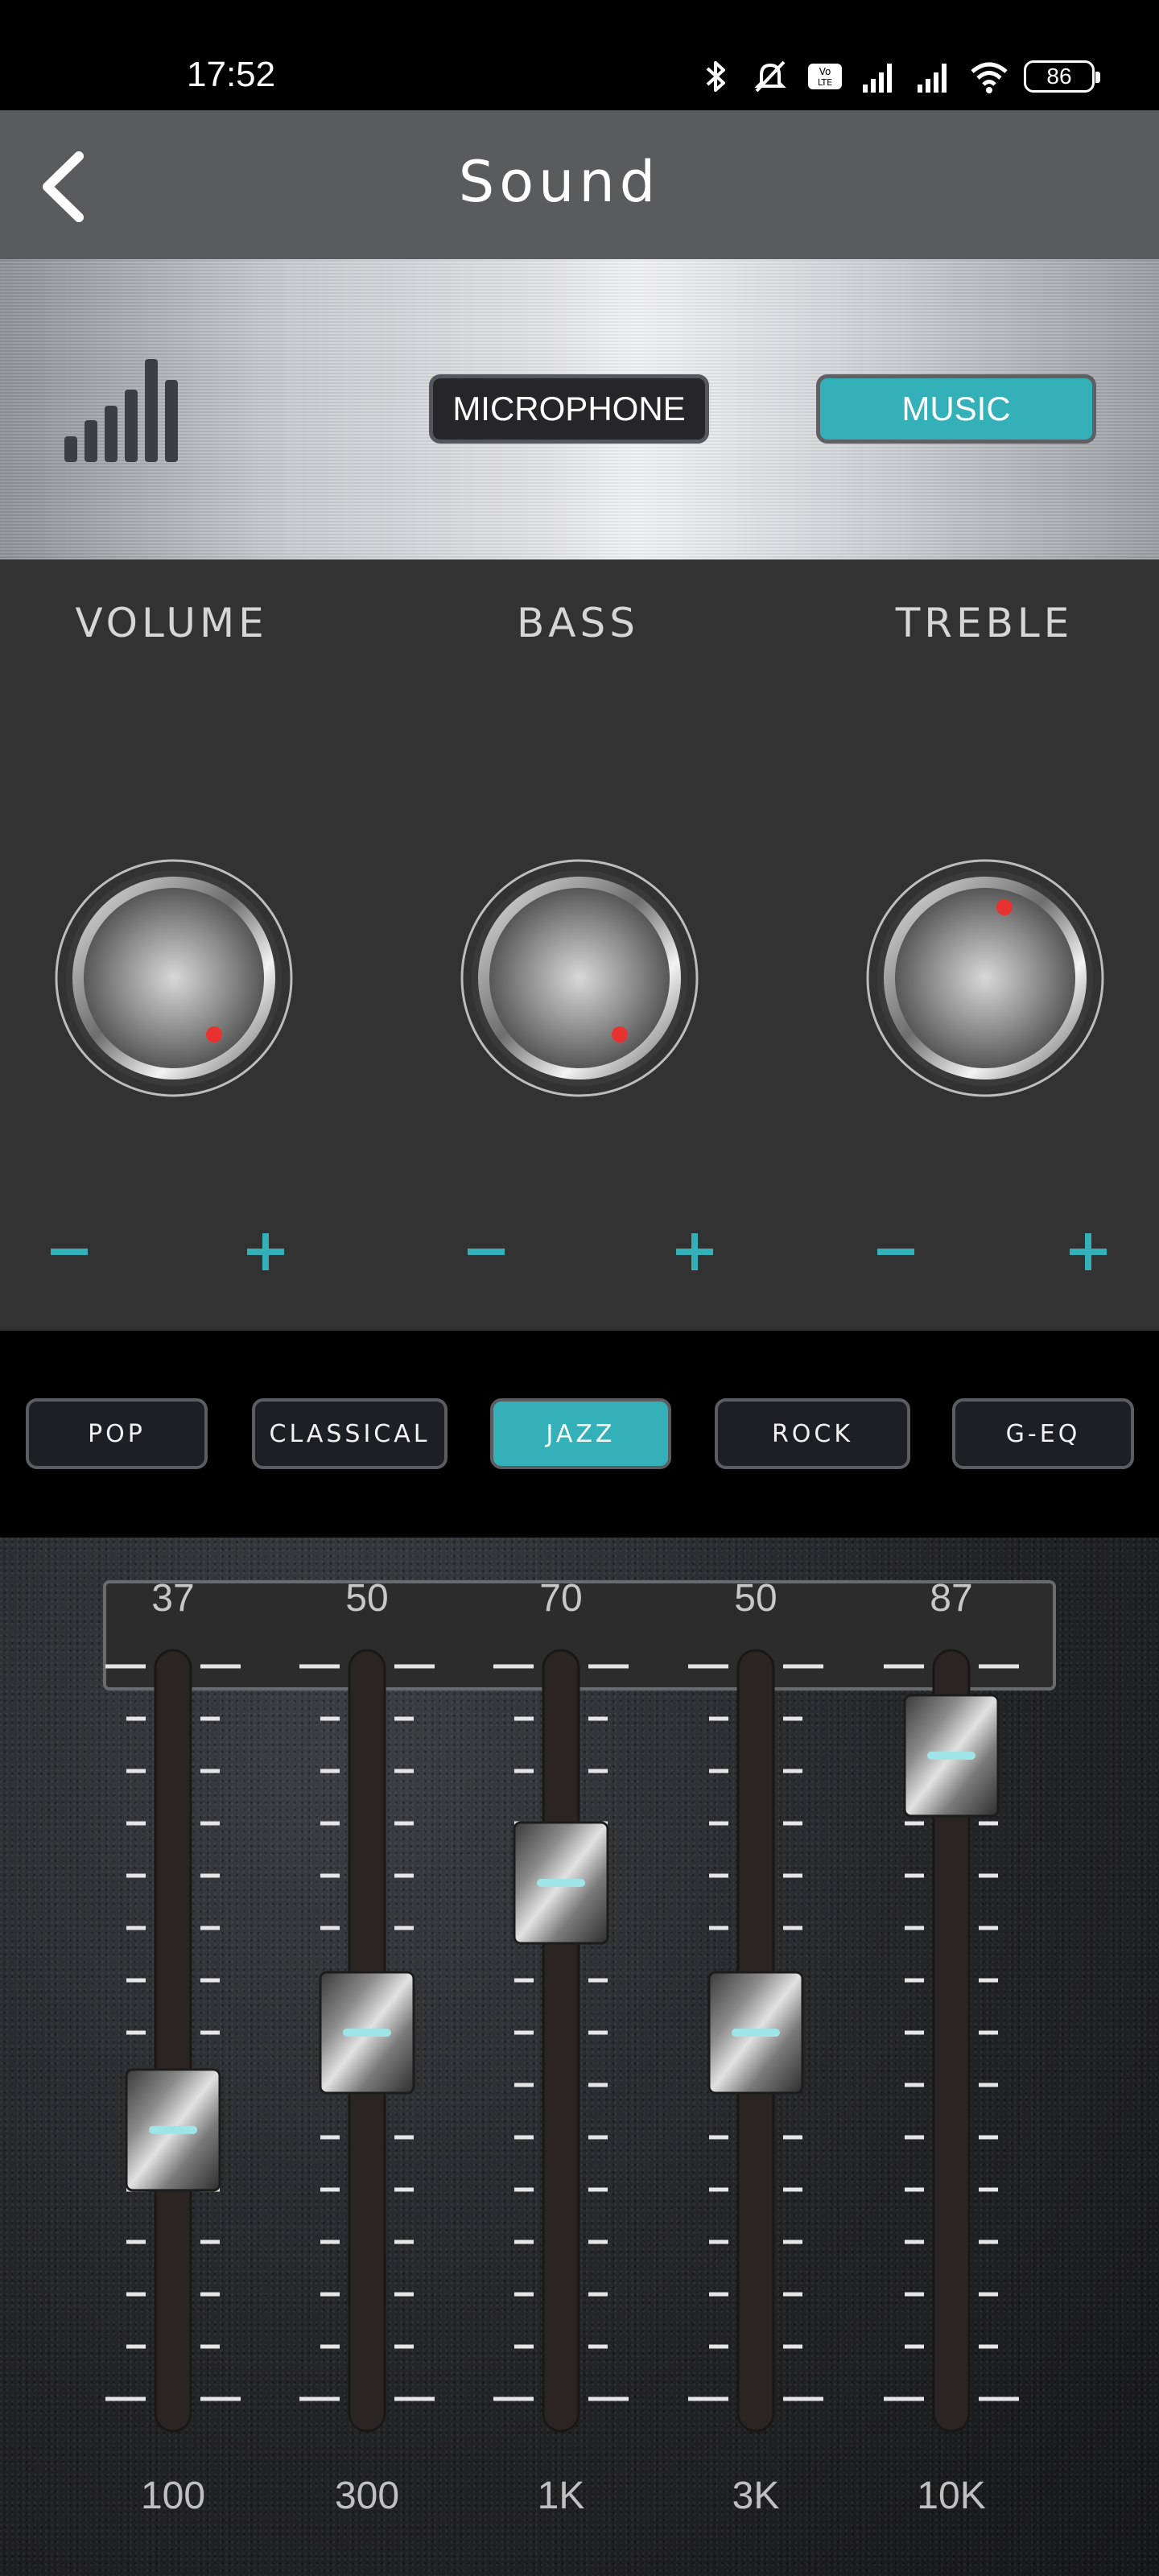 The image size is (1159, 2576). What do you see at coordinates (756, 2496) in the screenshot?
I see `band-3k-label: 3K` at bounding box center [756, 2496].